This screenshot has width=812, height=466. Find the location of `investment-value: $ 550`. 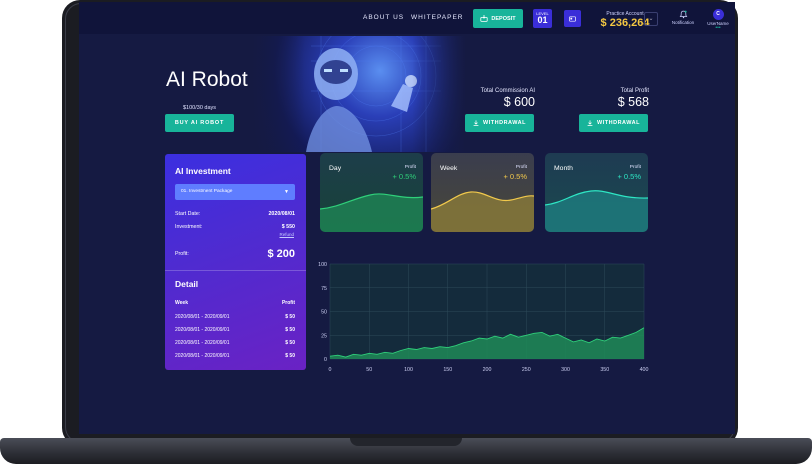

investment-value: $ 550 is located at coordinates (288, 227).